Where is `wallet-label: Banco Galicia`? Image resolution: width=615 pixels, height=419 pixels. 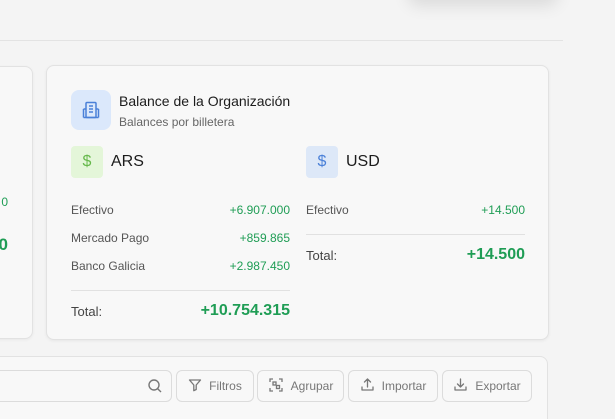 wallet-label: Banco Galicia is located at coordinates (108, 266).